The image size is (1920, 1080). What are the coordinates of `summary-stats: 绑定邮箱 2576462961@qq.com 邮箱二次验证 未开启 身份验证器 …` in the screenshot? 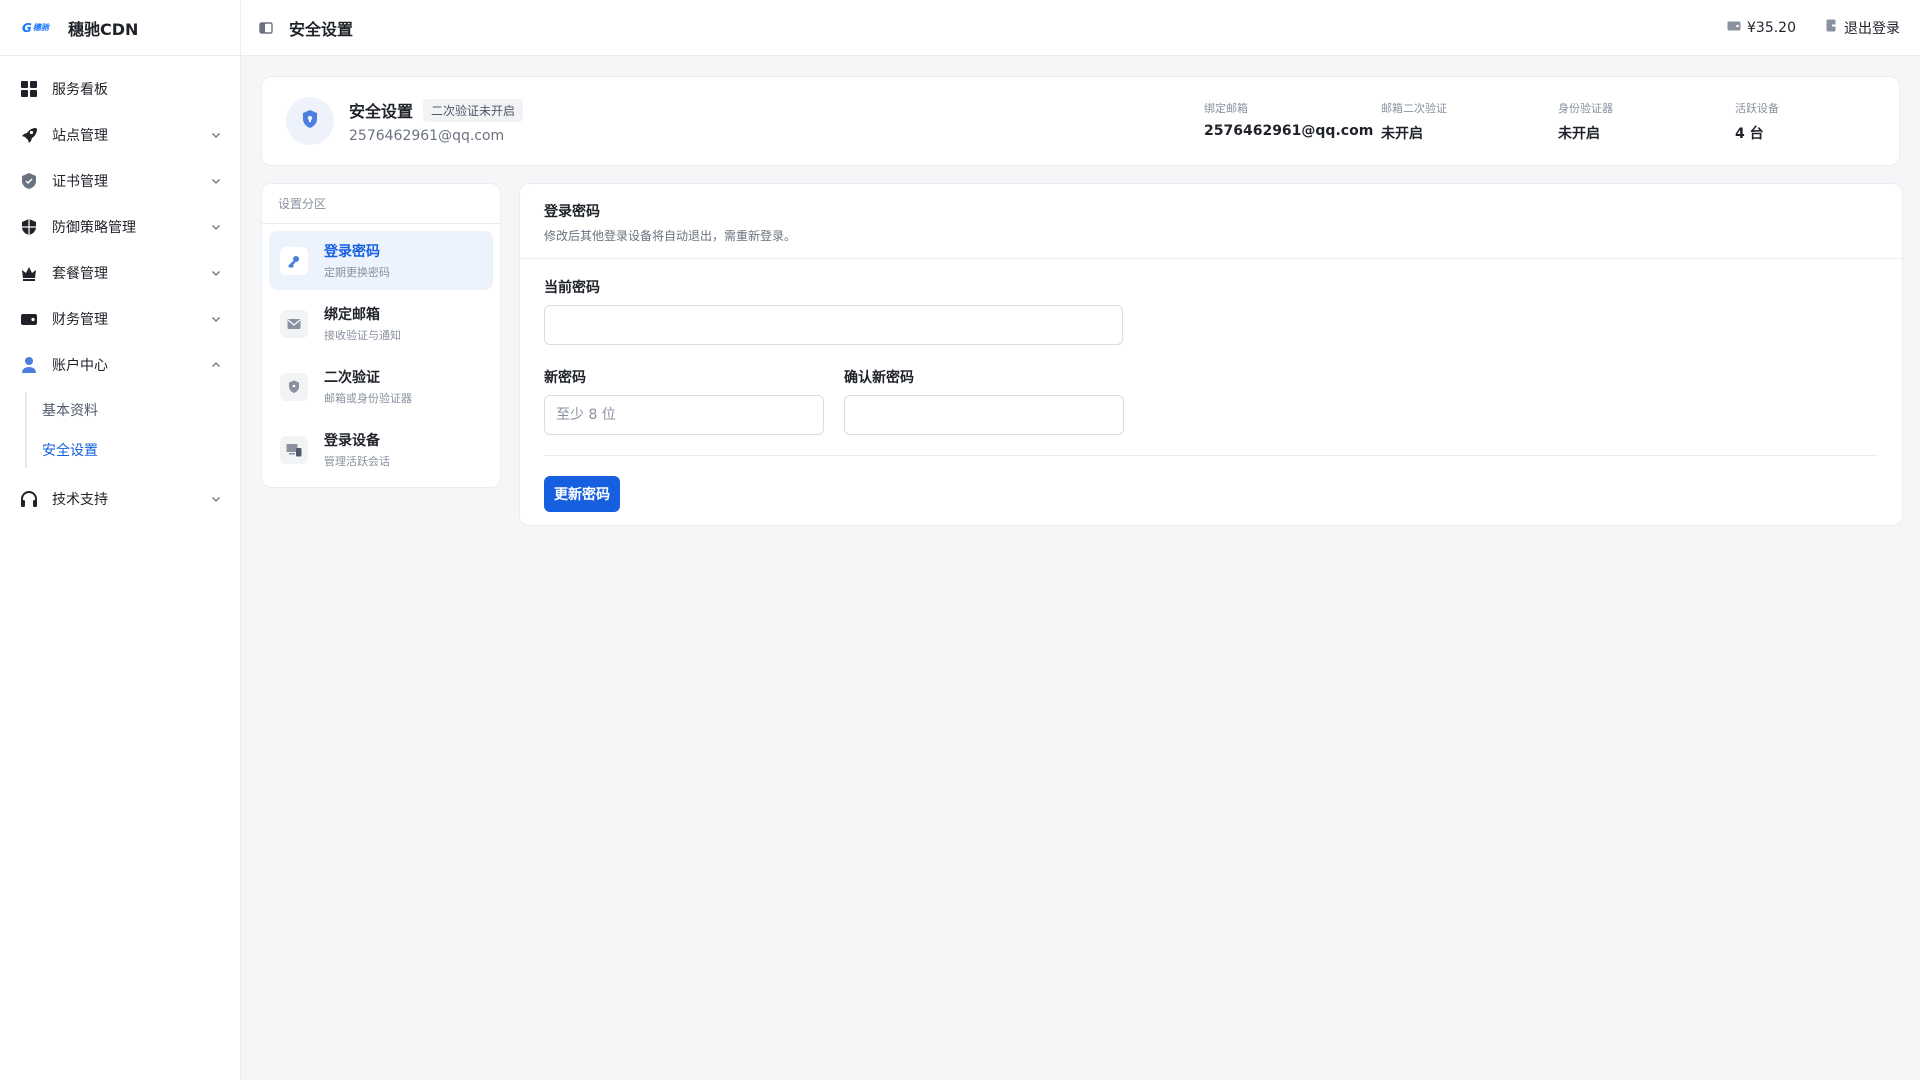 It's located at (1539, 121).